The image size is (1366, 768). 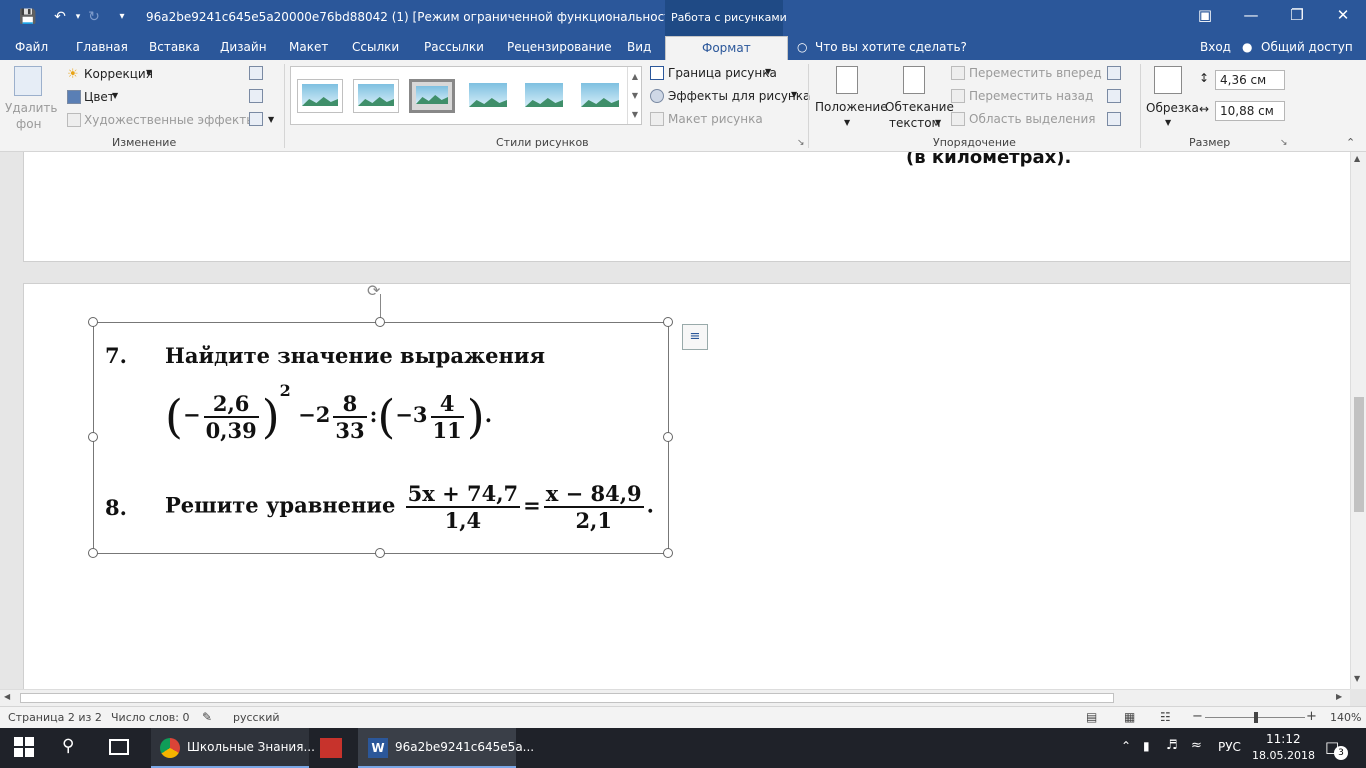 What do you see at coordinates (1129, 717) in the screenshot?
I see `print-layout-icon: ▦` at bounding box center [1129, 717].